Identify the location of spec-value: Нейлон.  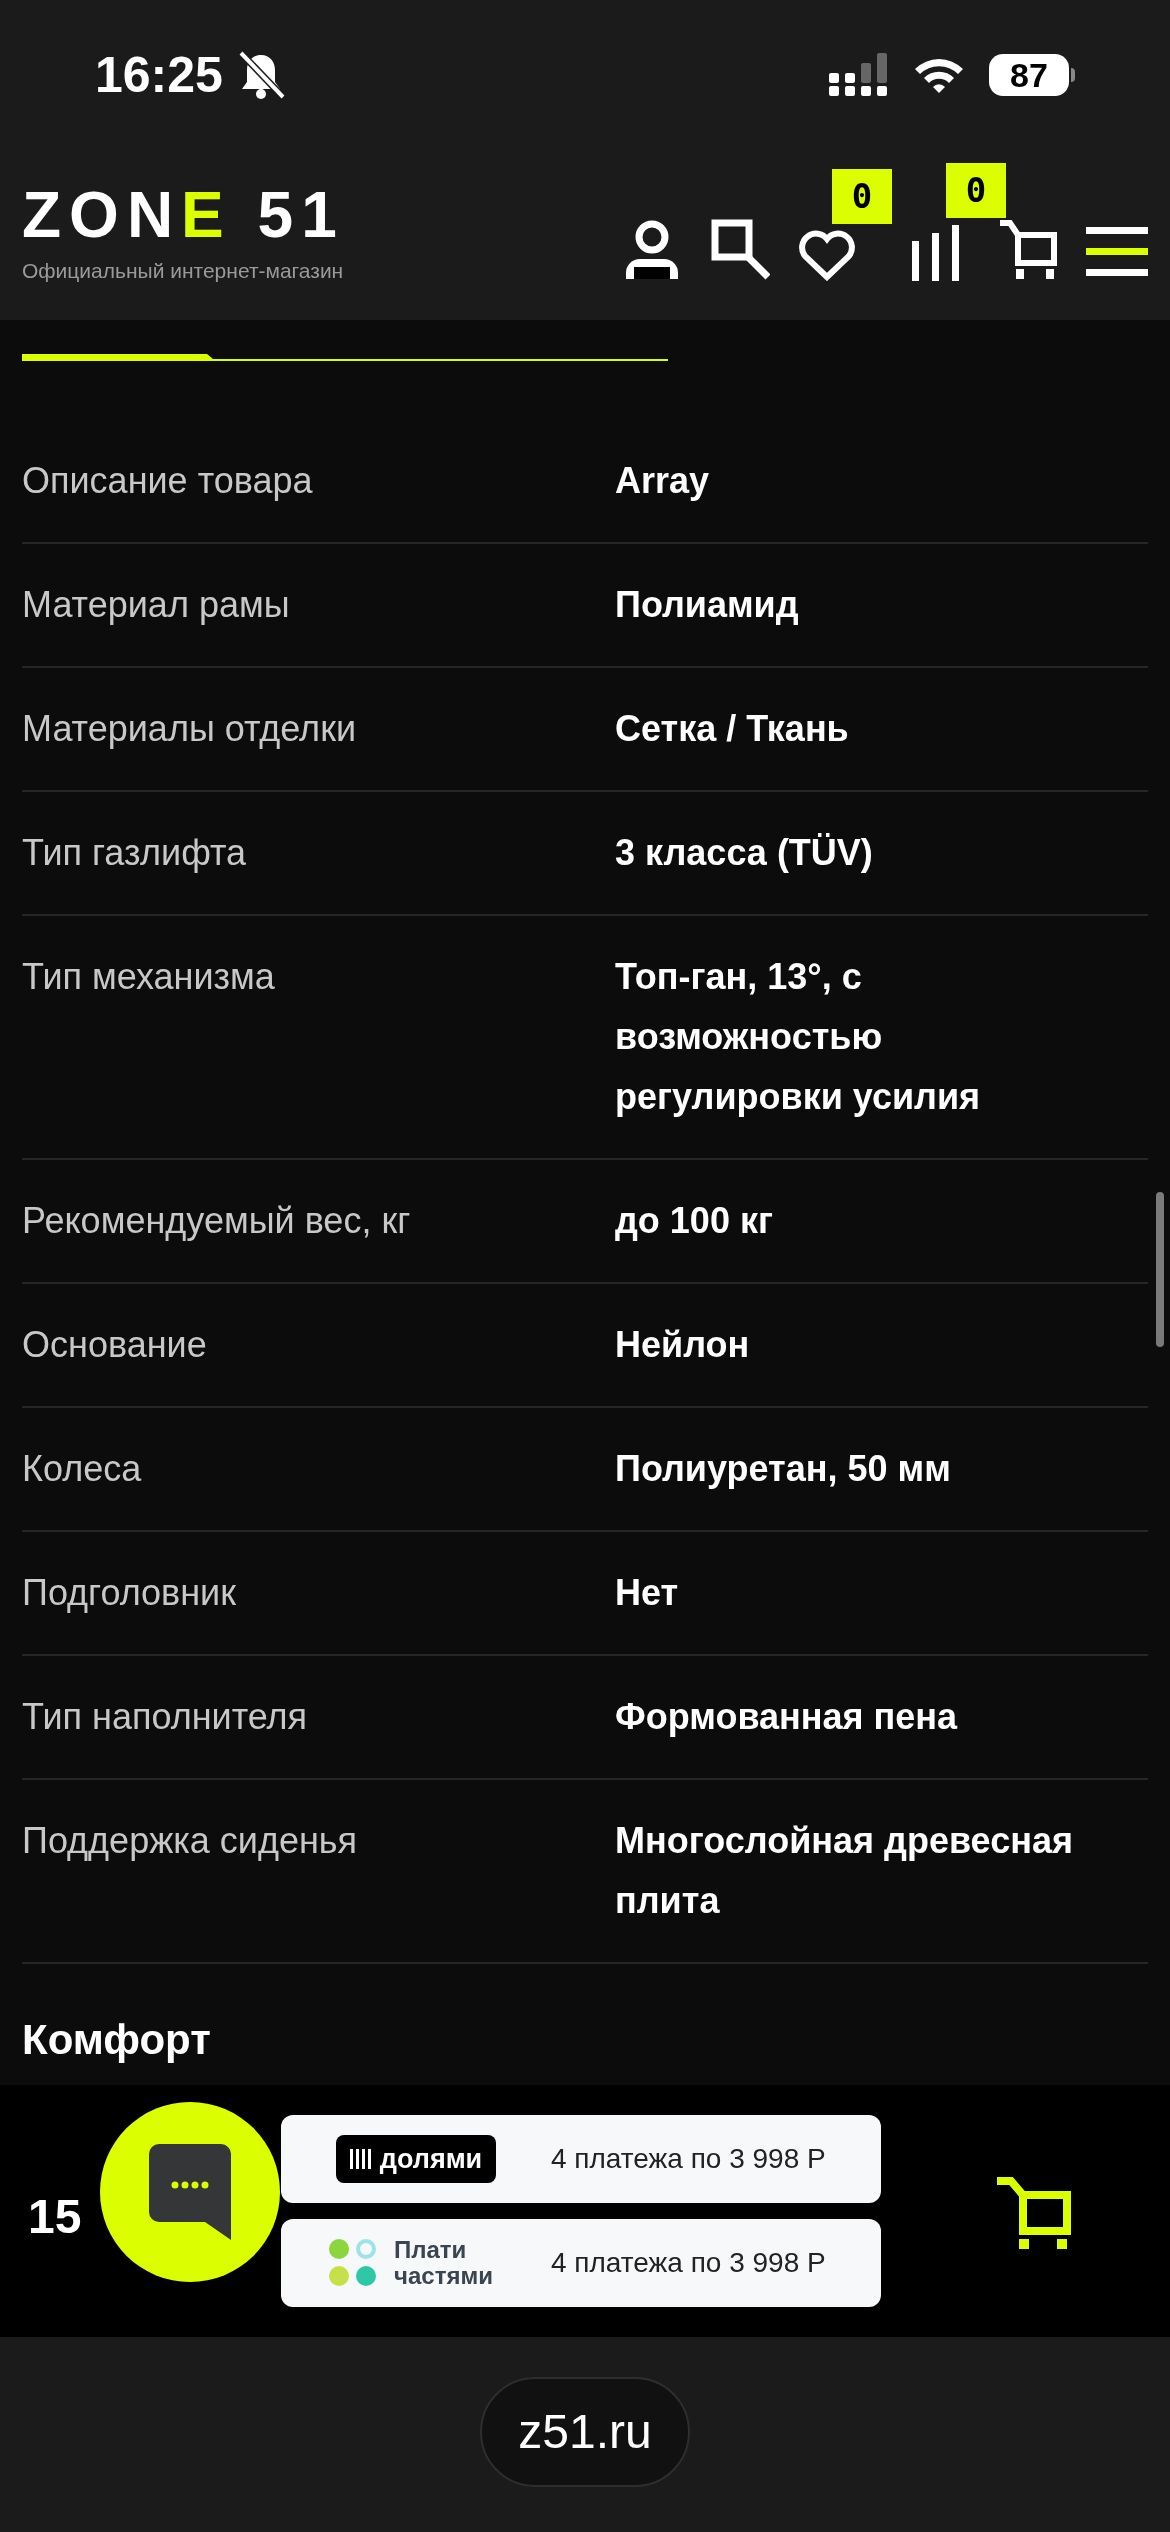
(683, 1345).